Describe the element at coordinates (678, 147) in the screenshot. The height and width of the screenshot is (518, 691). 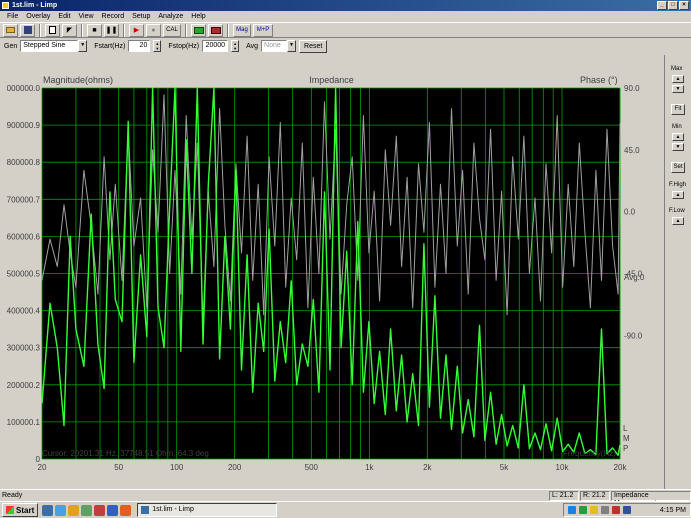
I see `min-down-button: ▼` at that location.